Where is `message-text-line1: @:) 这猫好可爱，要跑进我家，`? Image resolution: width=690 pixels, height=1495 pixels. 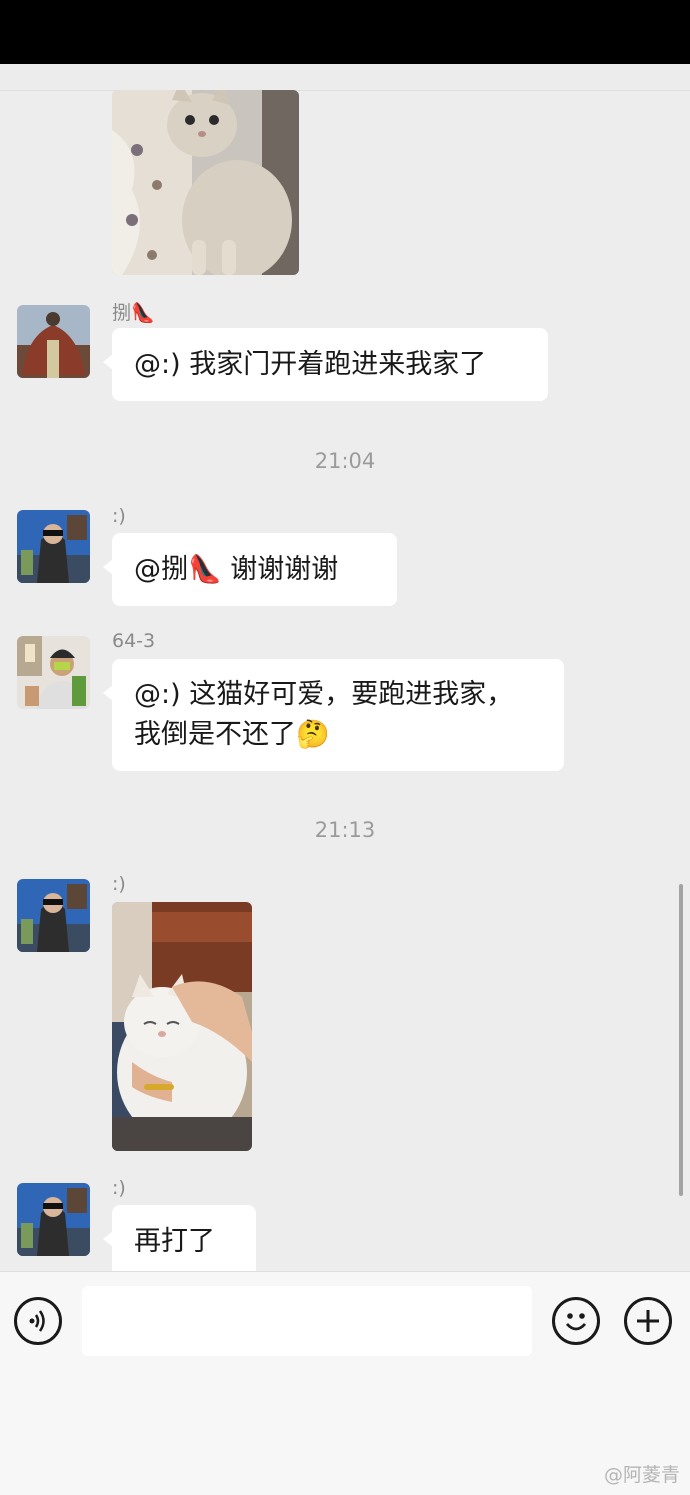
message-text-line1: @:) 这猫好可爱，要跑进我家， is located at coordinates (324, 694).